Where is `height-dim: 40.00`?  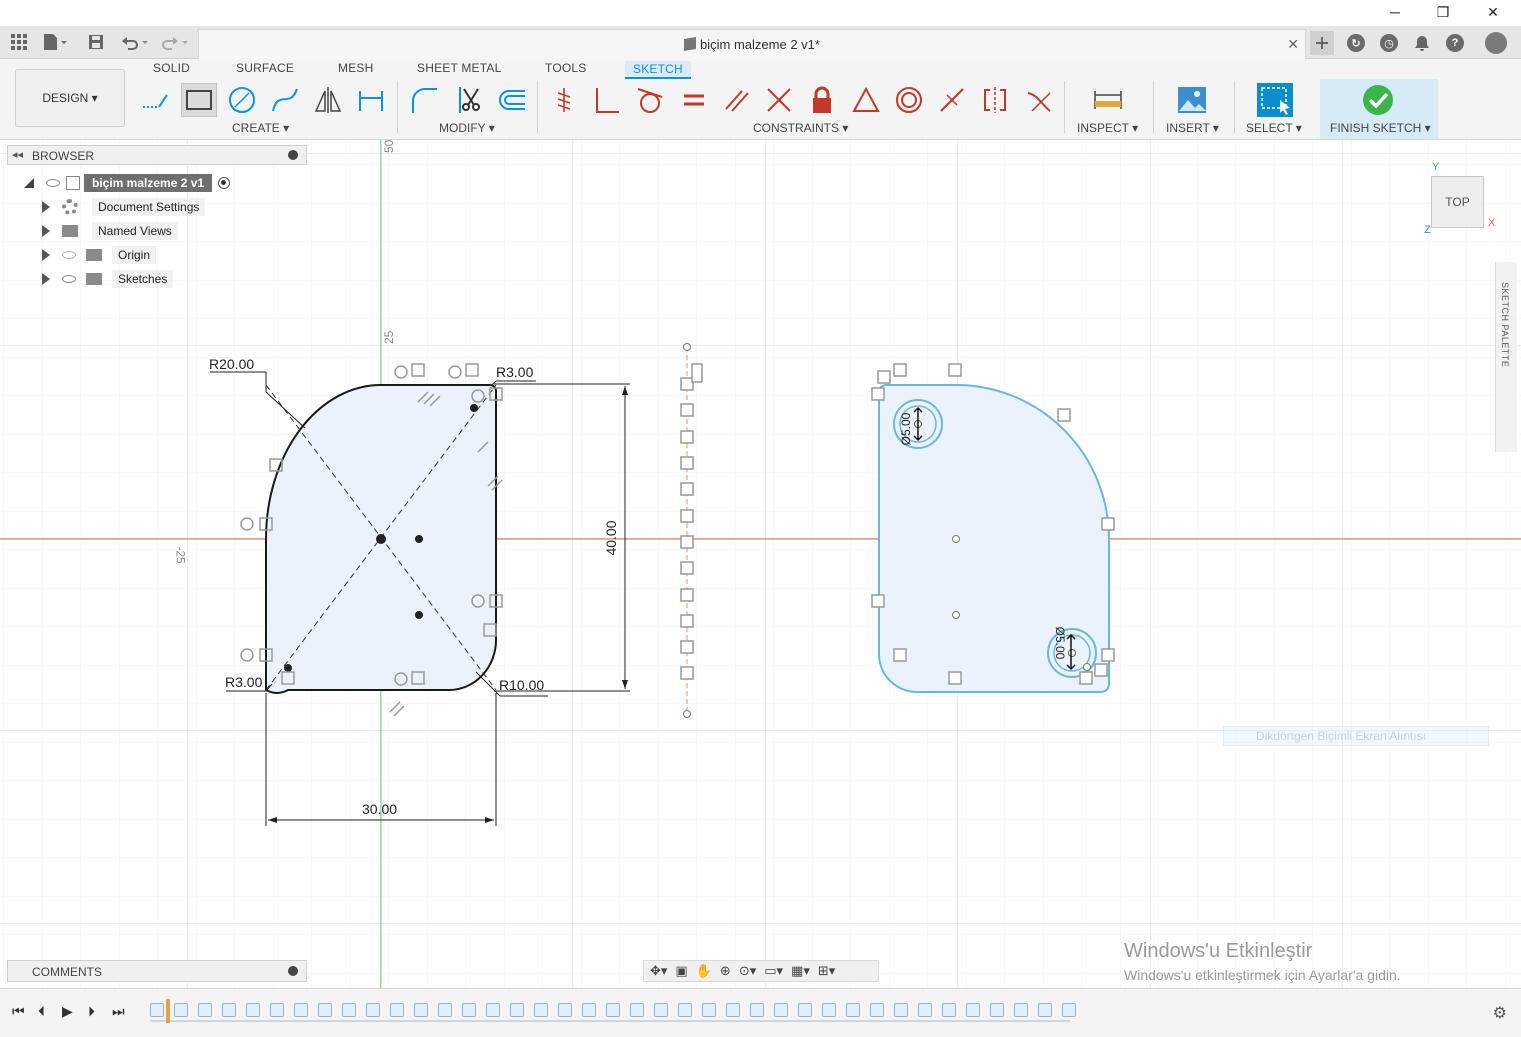 height-dim: 40.00 is located at coordinates (611, 538).